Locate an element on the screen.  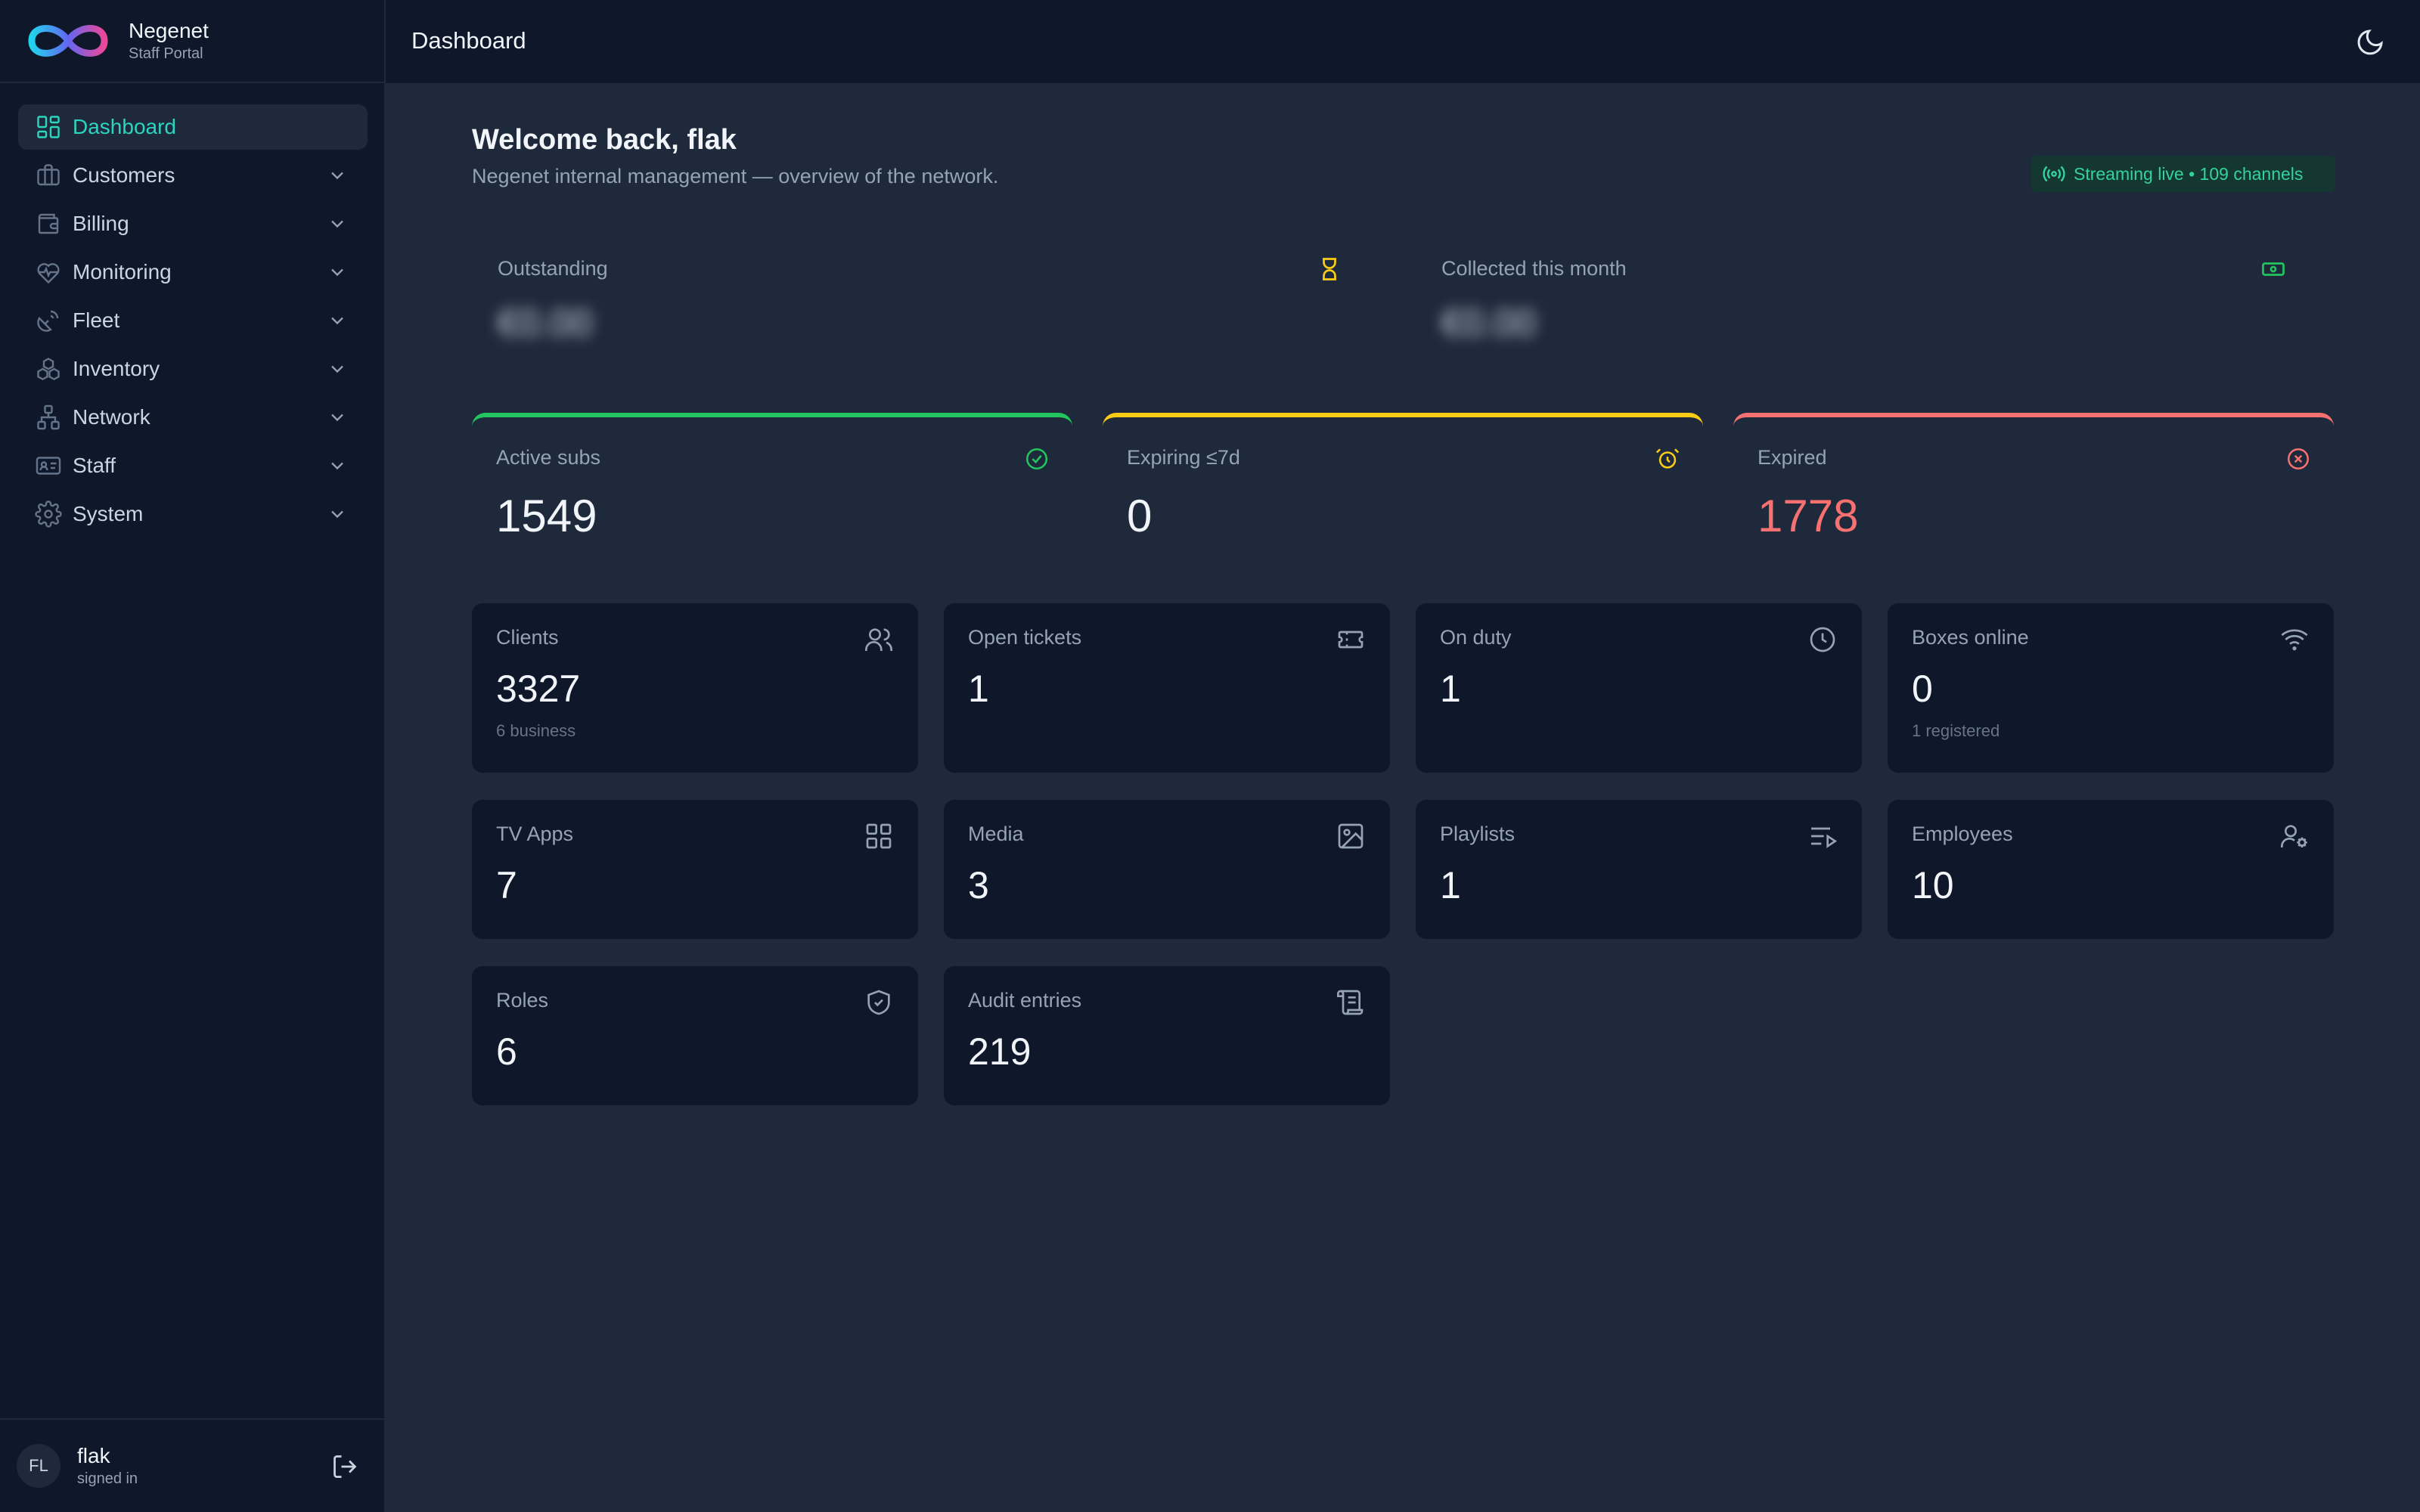
tv-apps-value: 7 is located at coordinates (506, 885).